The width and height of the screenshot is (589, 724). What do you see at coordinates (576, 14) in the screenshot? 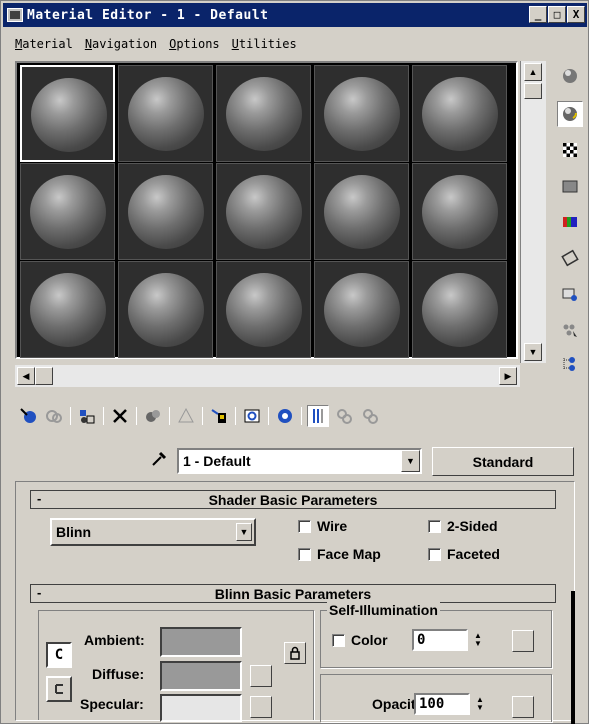
I see `close-button: X` at bounding box center [576, 14].